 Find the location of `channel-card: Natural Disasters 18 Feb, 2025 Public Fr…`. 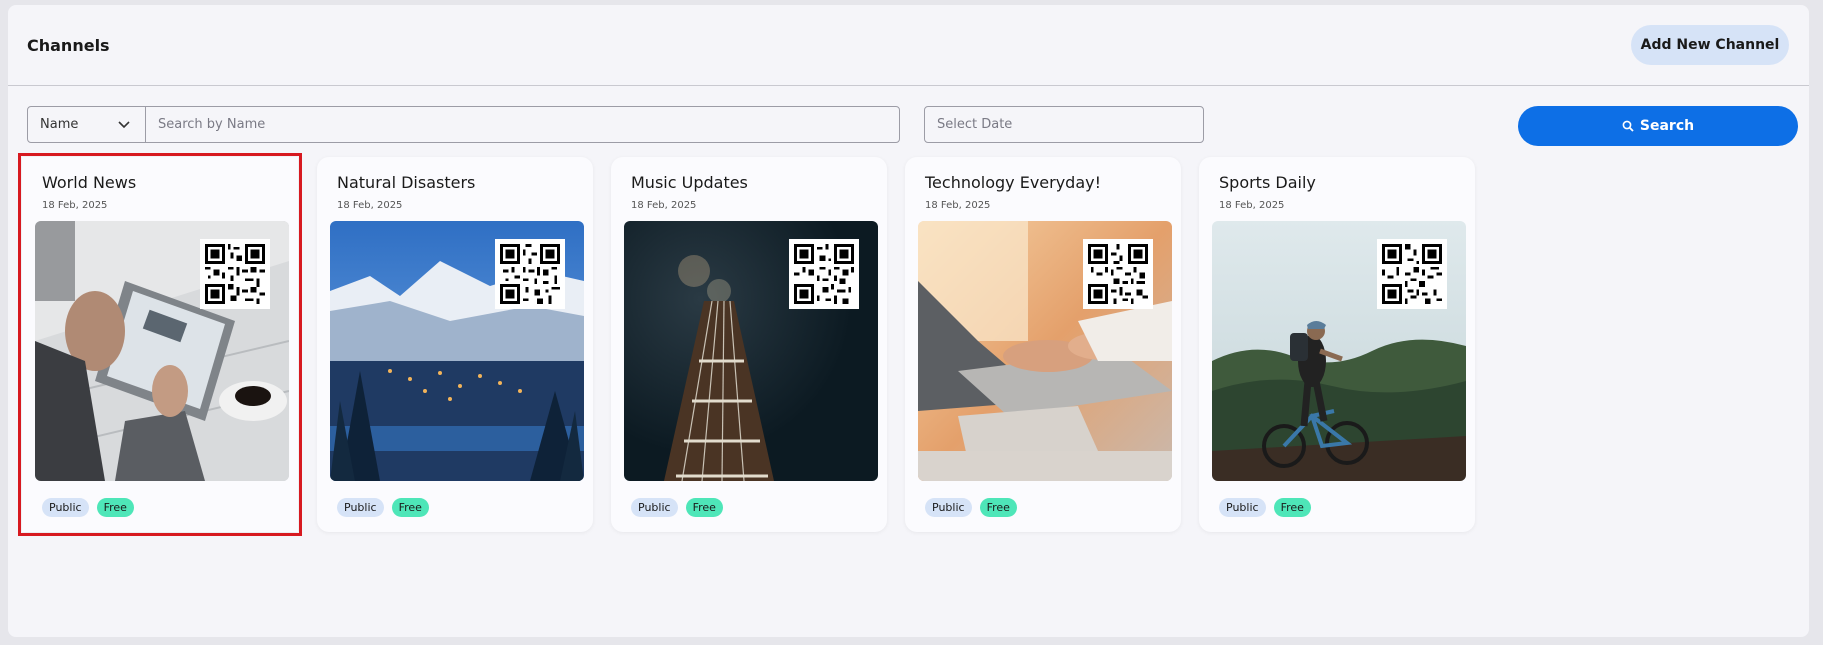

channel-card: Natural Disasters 18 Feb, 2025 Public Fr… is located at coordinates (455, 344).